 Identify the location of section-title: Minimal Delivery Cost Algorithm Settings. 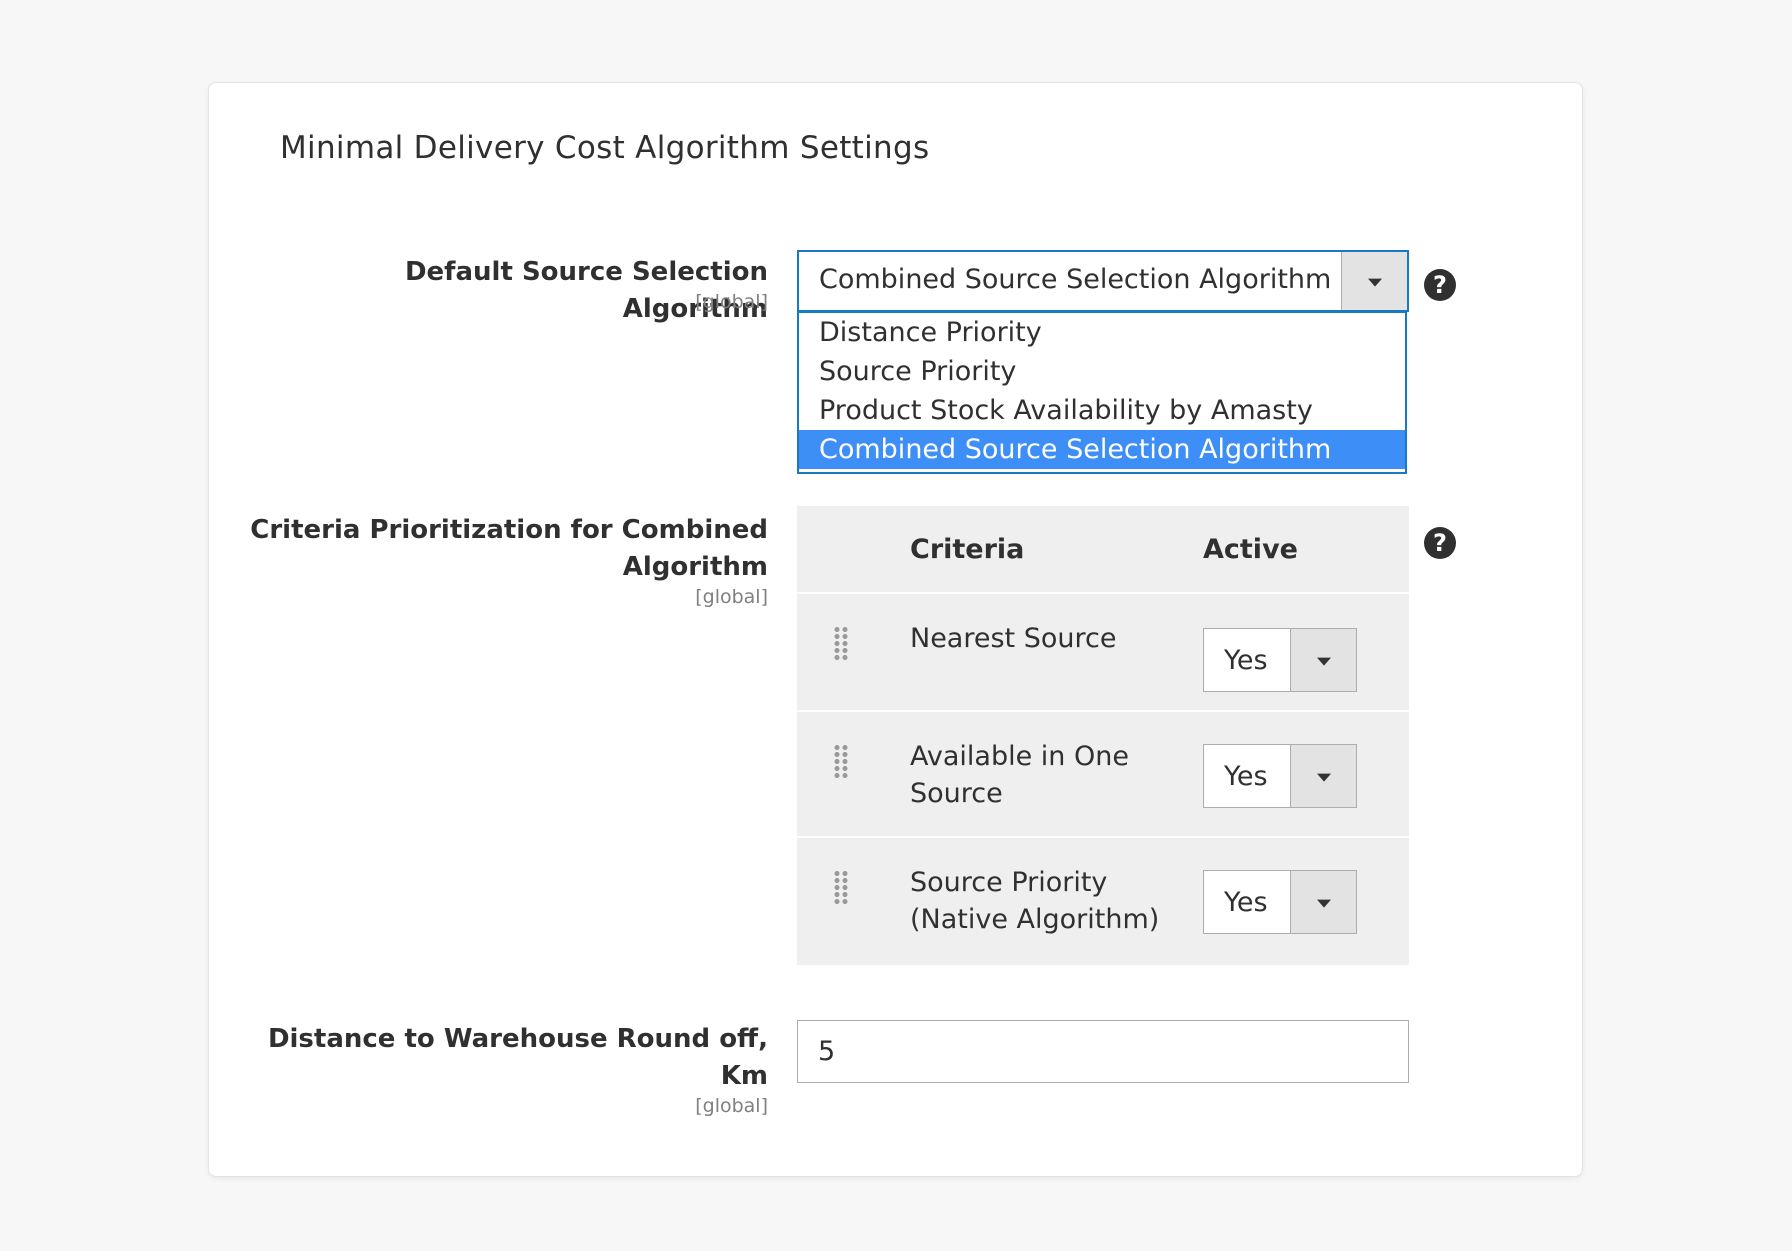
(605, 148).